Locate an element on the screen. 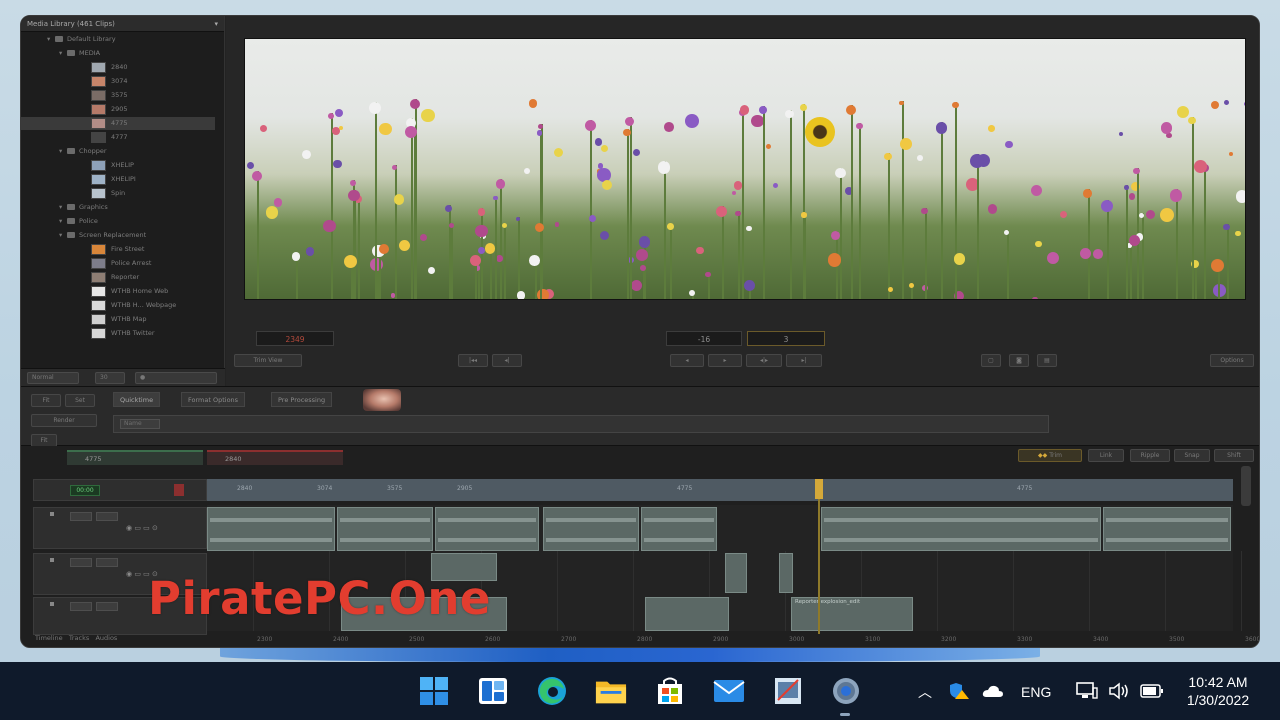  timeline-clip-marker: 2905 is located at coordinates (464, 488).